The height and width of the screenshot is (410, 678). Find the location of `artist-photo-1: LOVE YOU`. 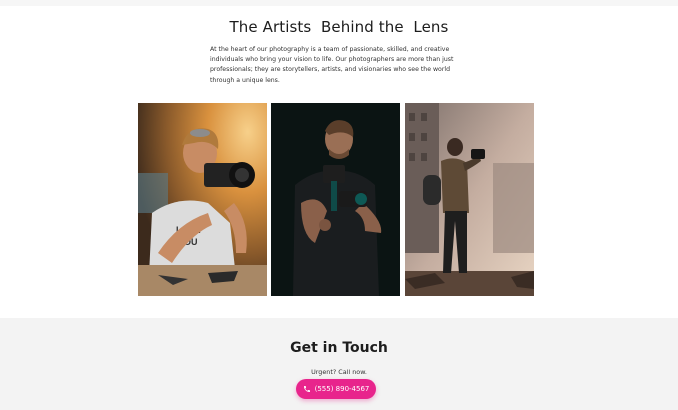

artist-photo-1: LOVE YOU is located at coordinates (202, 199).